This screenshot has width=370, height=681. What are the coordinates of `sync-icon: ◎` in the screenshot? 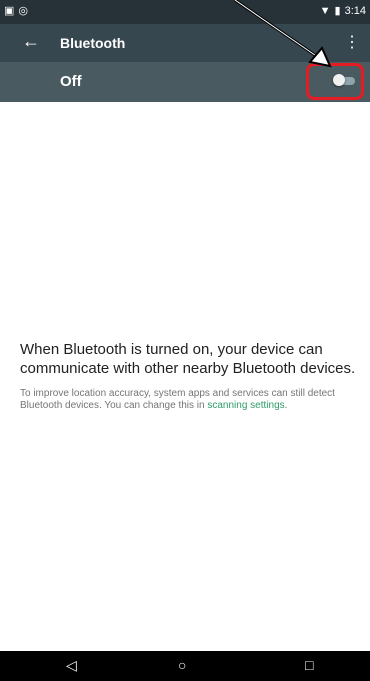 It's located at (23, 11).